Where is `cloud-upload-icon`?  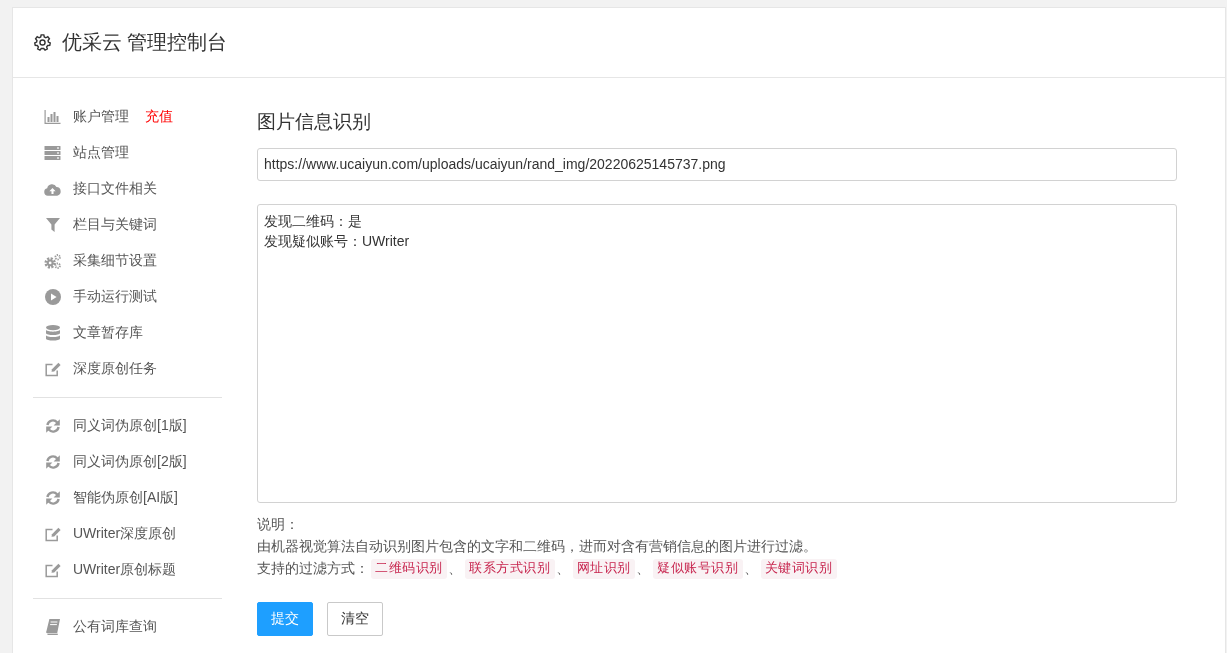 cloud-upload-icon is located at coordinates (52, 189).